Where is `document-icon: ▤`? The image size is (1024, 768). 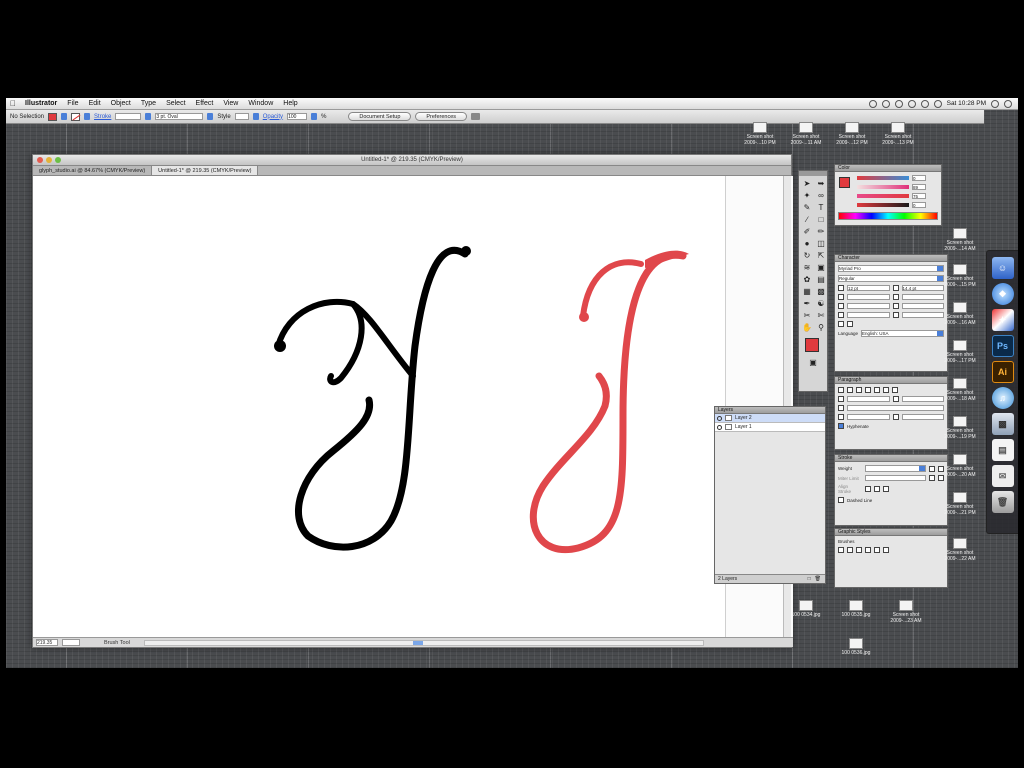 document-icon: ▤ is located at coordinates (1002, 450).